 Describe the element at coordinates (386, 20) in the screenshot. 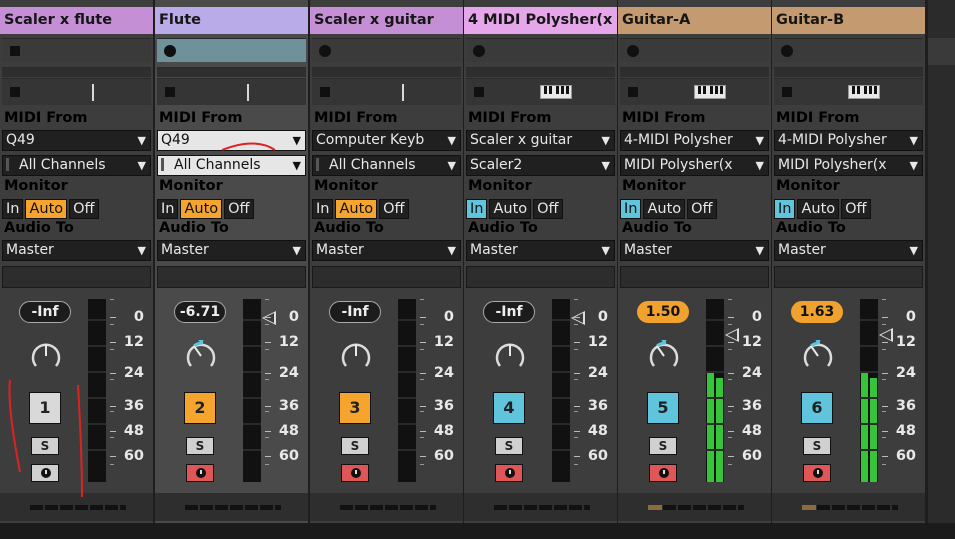

I see `track-title: Scaler x guitar` at that location.